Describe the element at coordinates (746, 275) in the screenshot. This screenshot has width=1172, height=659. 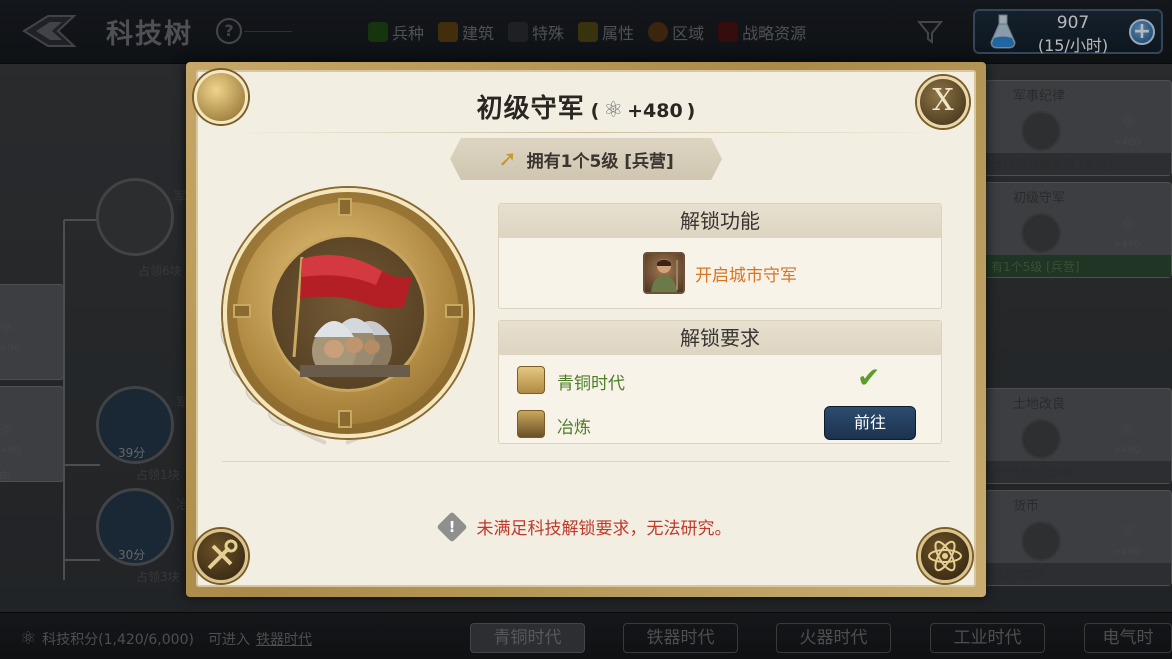
I see `unlock-feature-text: 开启城市守军` at that location.